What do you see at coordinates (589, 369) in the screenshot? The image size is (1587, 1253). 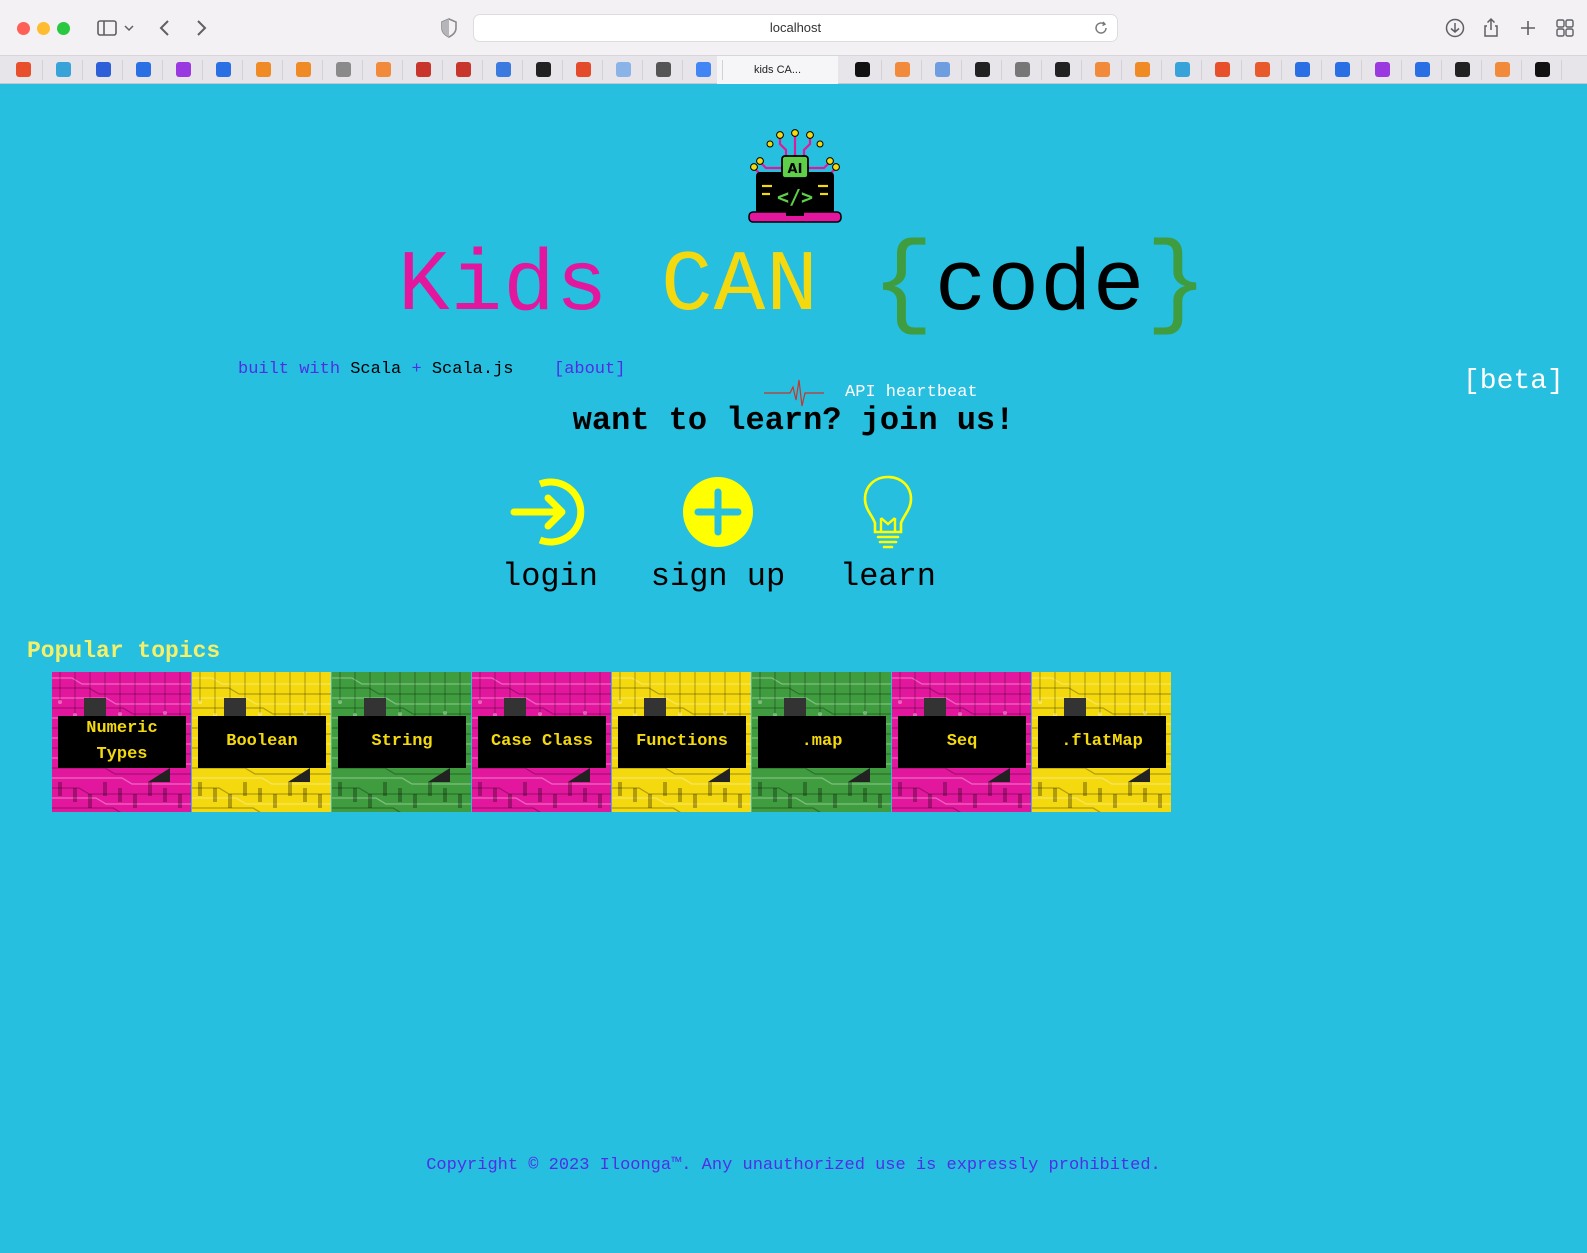 I see `about-link: [about]` at bounding box center [589, 369].